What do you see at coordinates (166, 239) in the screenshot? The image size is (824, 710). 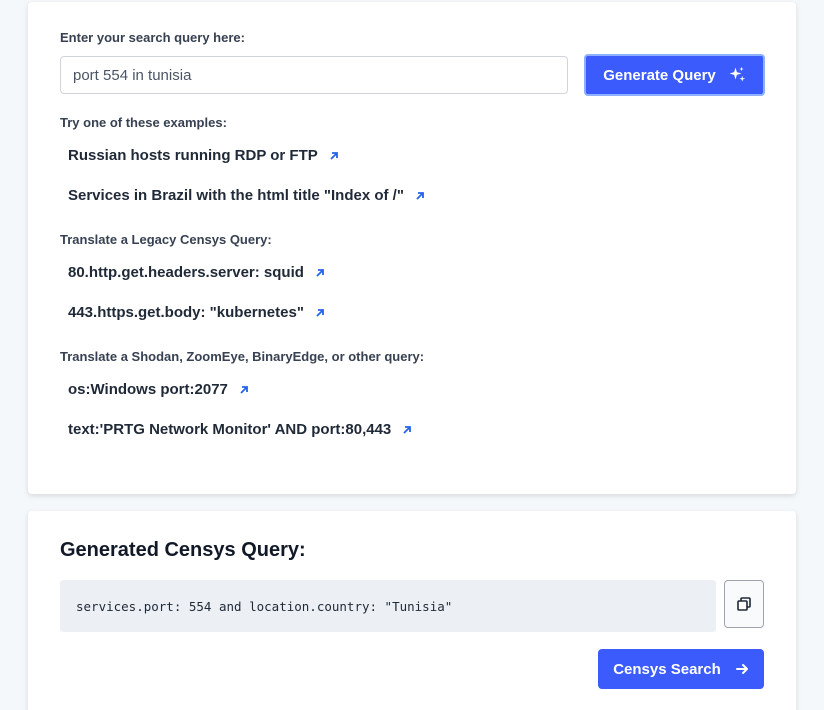 I see `legacy-heading: Translate a Legacy Censys Query:` at bounding box center [166, 239].